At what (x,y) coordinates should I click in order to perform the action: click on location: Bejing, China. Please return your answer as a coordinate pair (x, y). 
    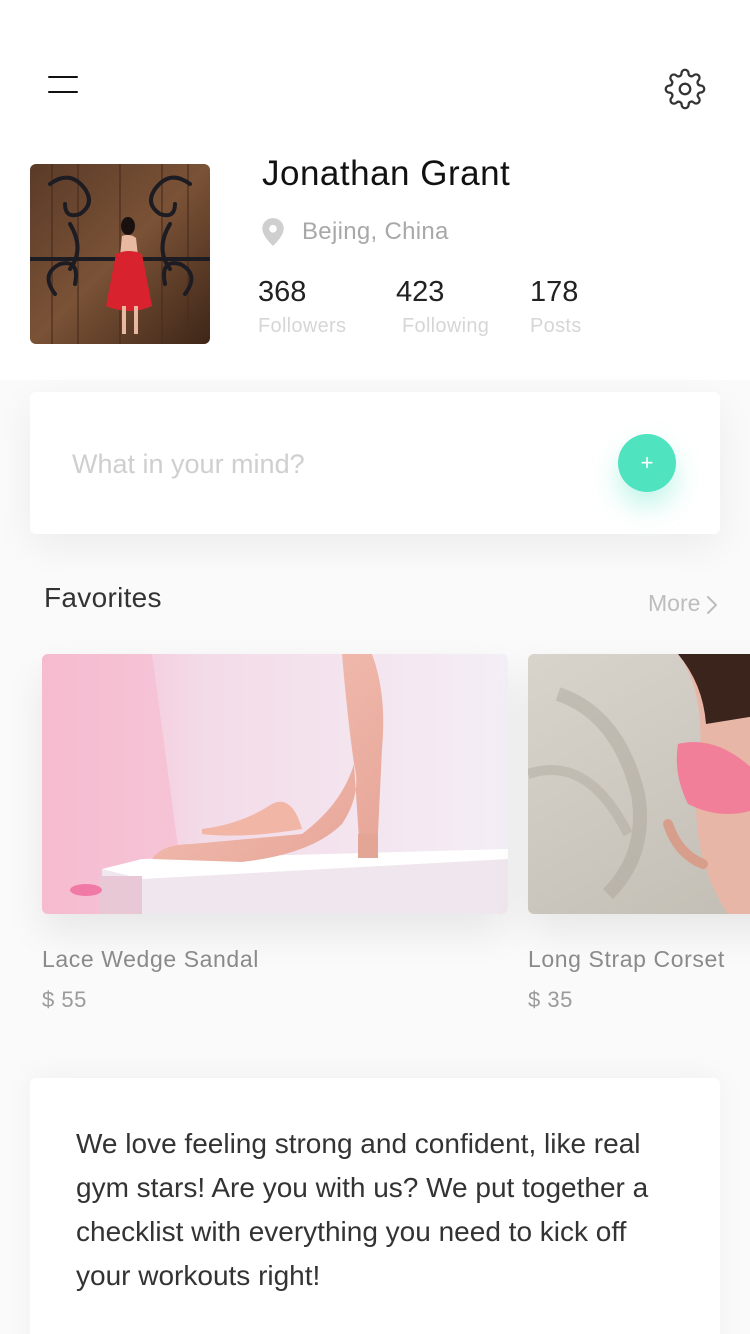
    Looking at the image, I should click on (354, 232).